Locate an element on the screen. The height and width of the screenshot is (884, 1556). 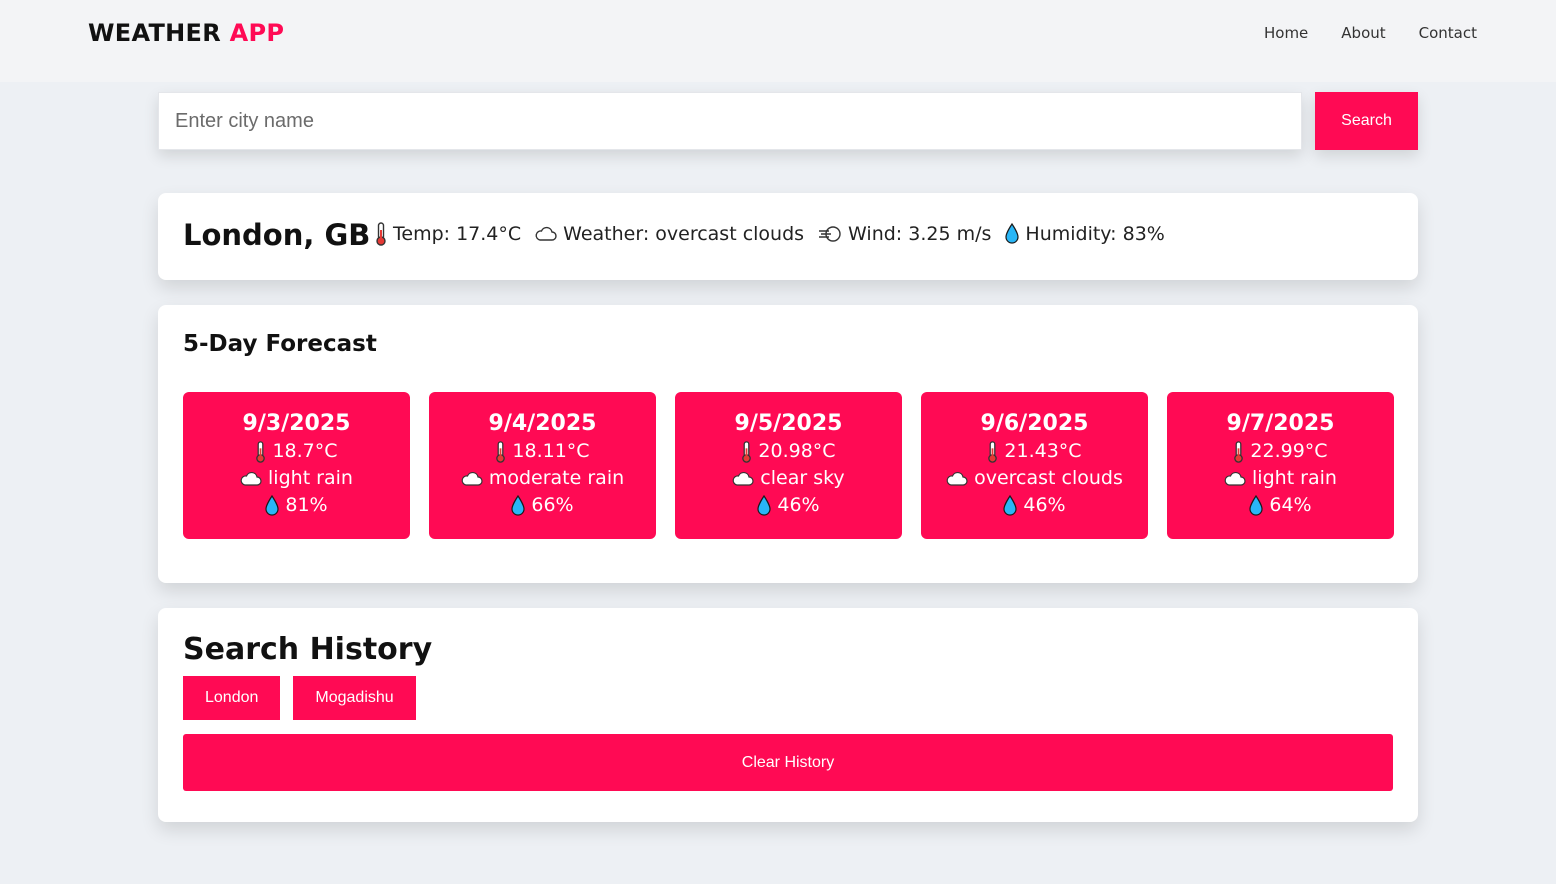
weather-text: Weather: overcast clouds is located at coordinates (684, 234).